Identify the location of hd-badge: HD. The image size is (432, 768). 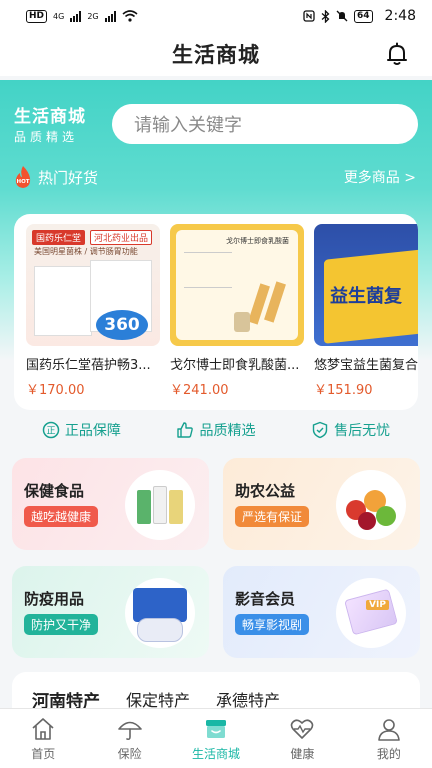
(37, 16).